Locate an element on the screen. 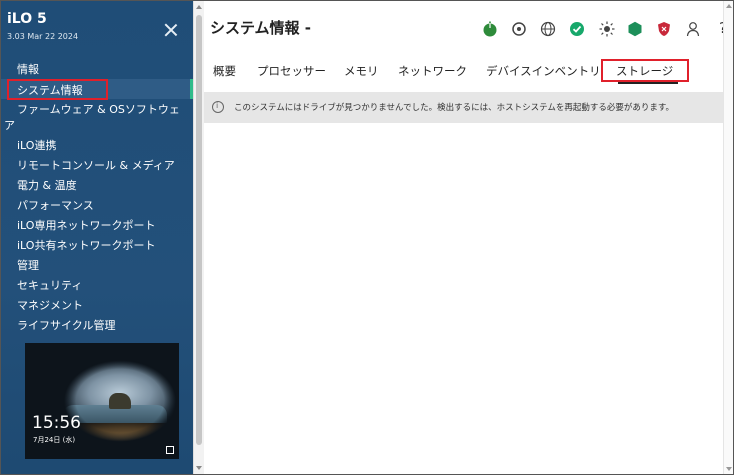  sidebar-item-label: パフォーマンス is located at coordinates (55, 205).